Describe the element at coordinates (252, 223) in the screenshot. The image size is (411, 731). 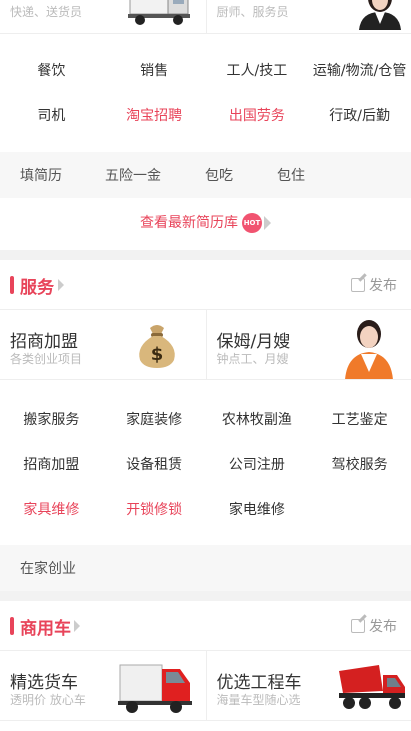
I see `hot-badge: HOT` at that location.